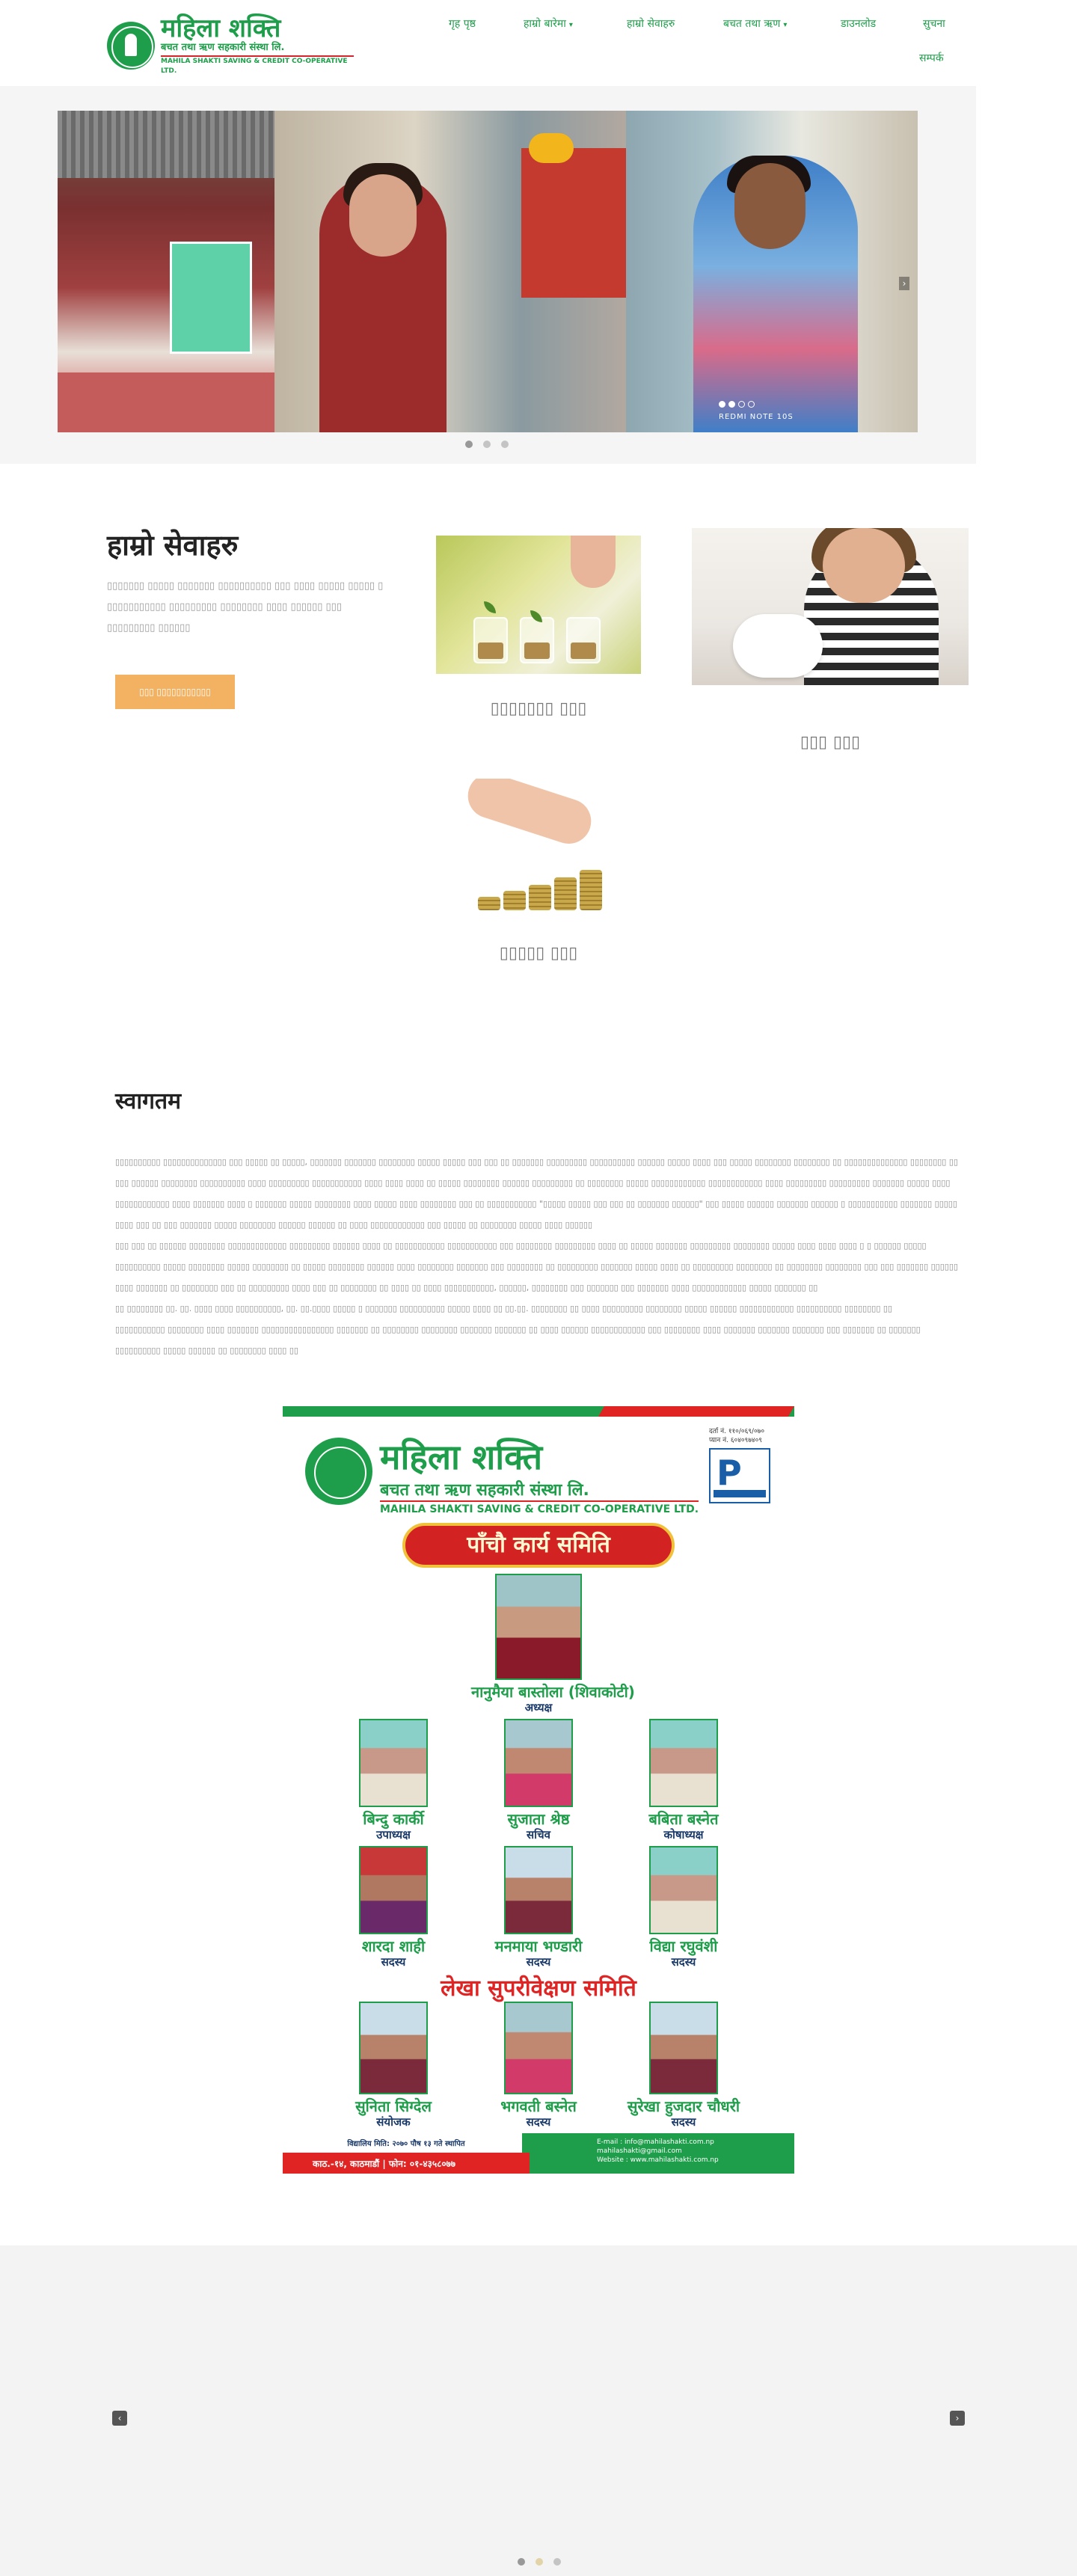  I want to click on services-title: हाम्रो सेवाहरु, so click(173, 545).